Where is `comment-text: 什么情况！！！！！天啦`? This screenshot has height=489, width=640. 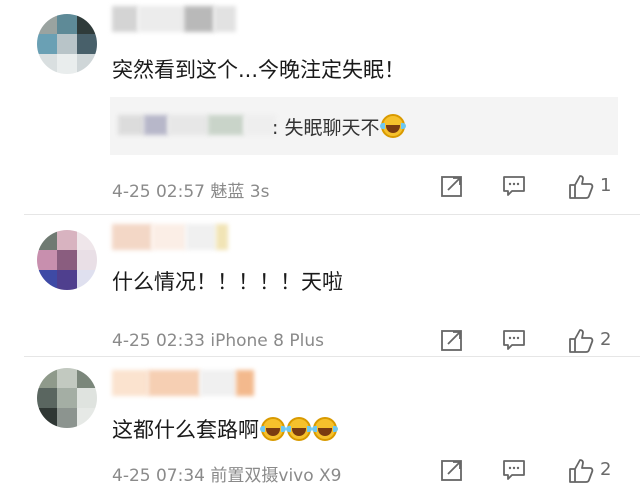 comment-text: 什么情况！！！！！天啦 is located at coordinates (227, 282).